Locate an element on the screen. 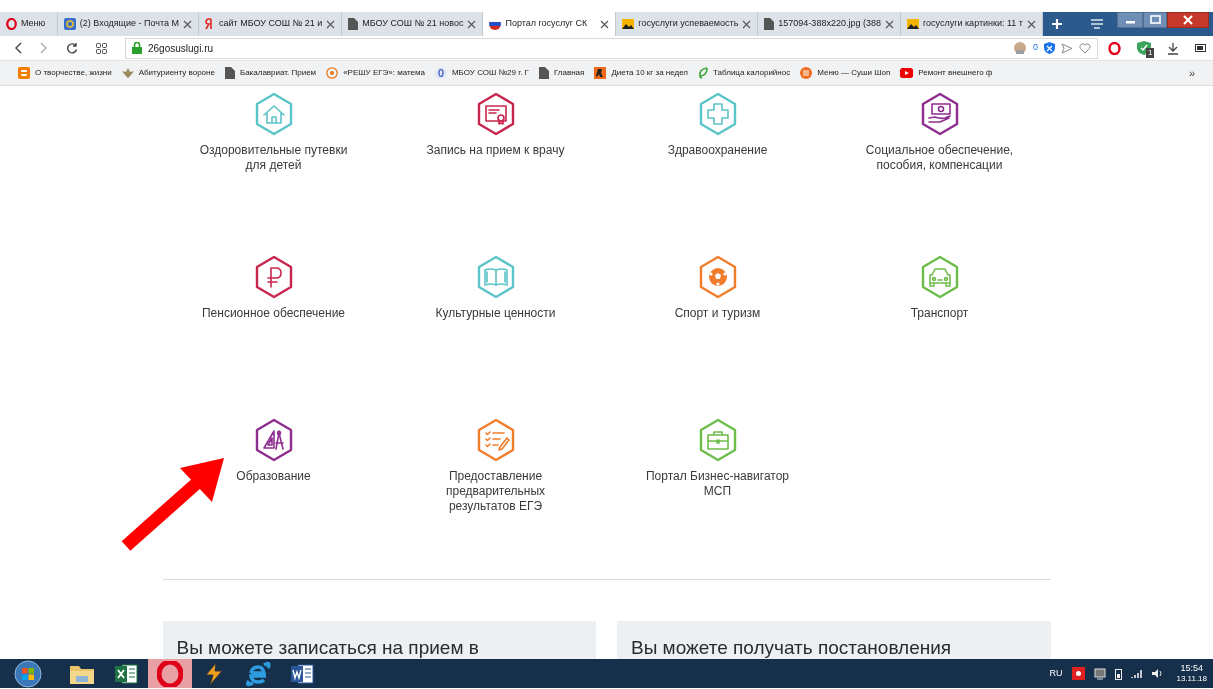 The width and height of the screenshot is (1213, 689). sun-icon is located at coordinates (332, 73).